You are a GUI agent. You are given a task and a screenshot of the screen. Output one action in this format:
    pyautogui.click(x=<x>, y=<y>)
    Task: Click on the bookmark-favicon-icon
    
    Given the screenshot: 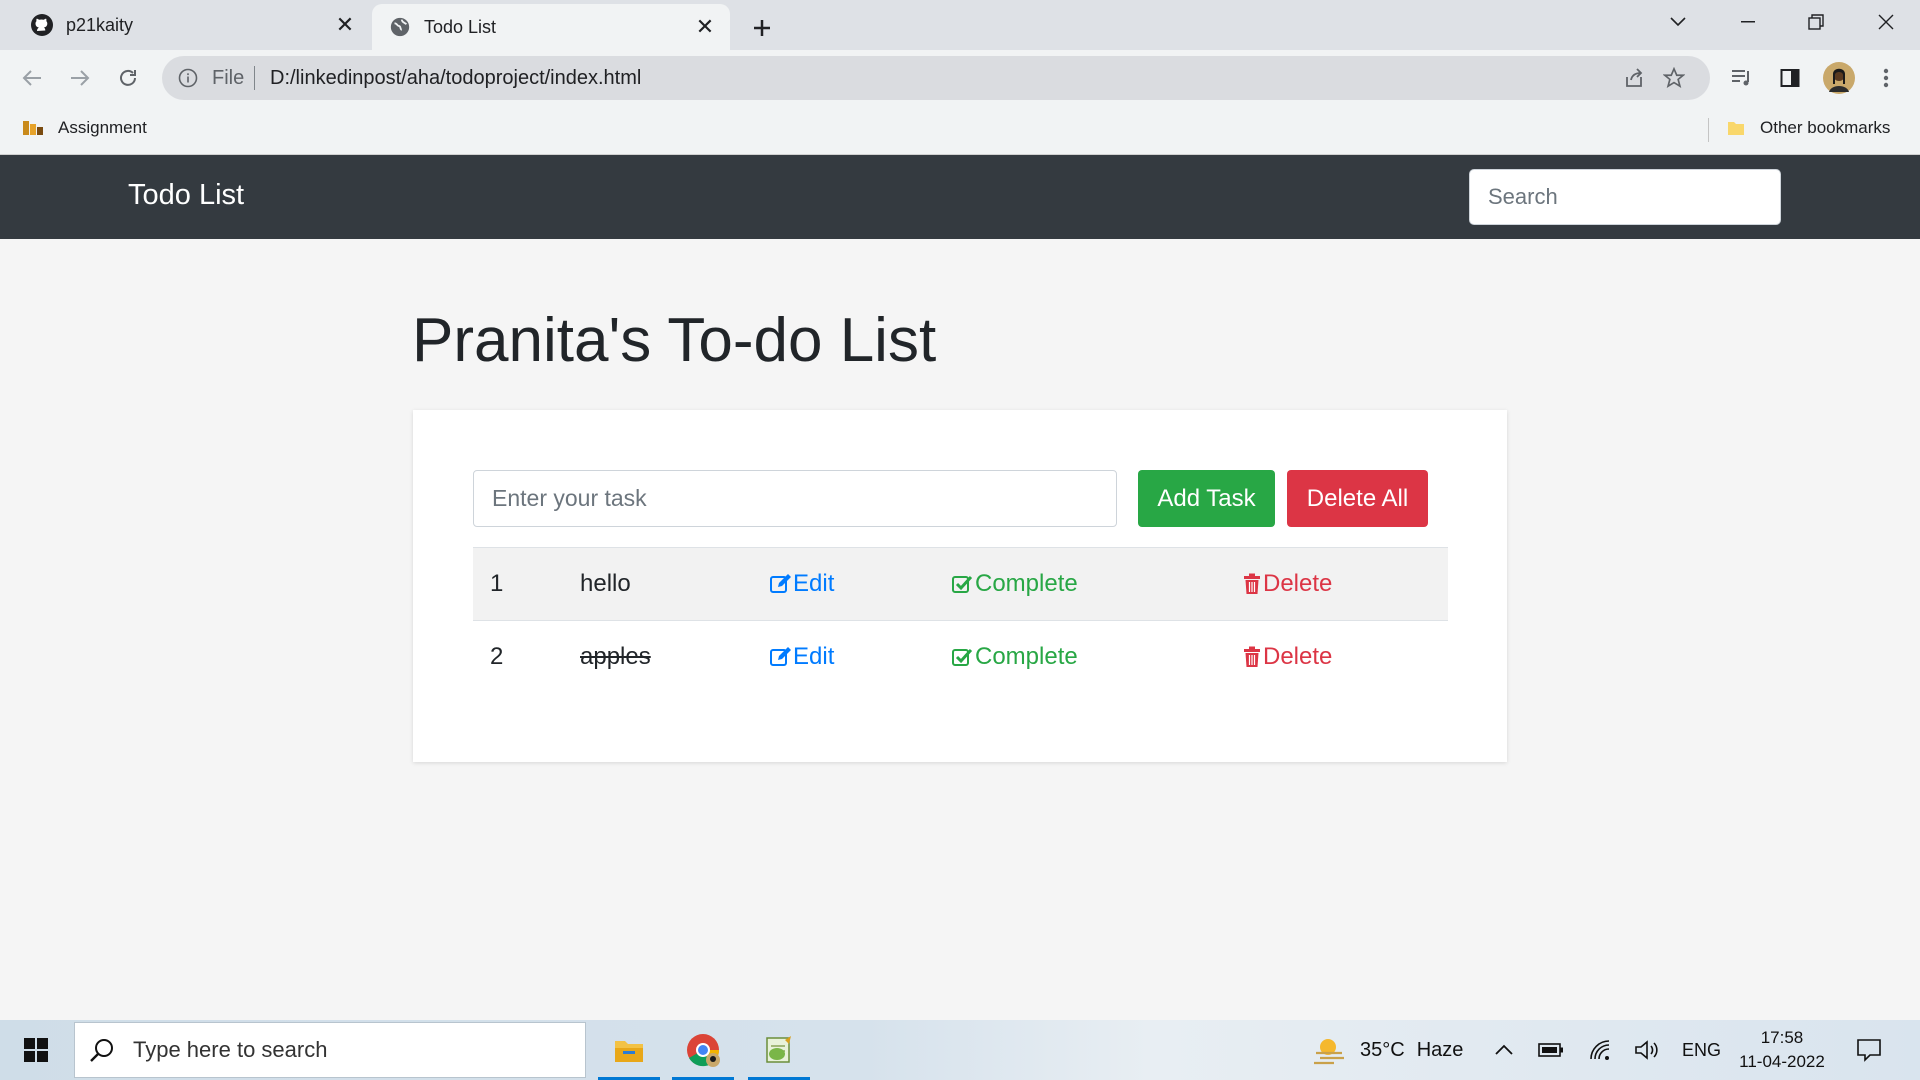 What is the action you would take?
    pyautogui.click(x=34, y=128)
    